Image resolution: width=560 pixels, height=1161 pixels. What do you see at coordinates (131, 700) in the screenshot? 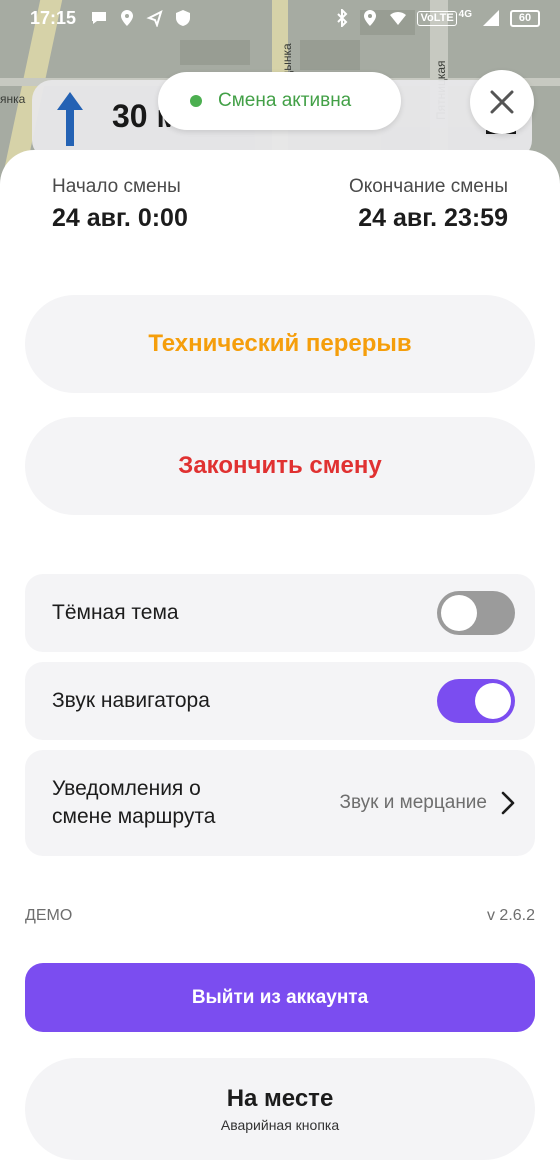
I see `navigator-sound-label: Звук навигатора` at bounding box center [131, 700].